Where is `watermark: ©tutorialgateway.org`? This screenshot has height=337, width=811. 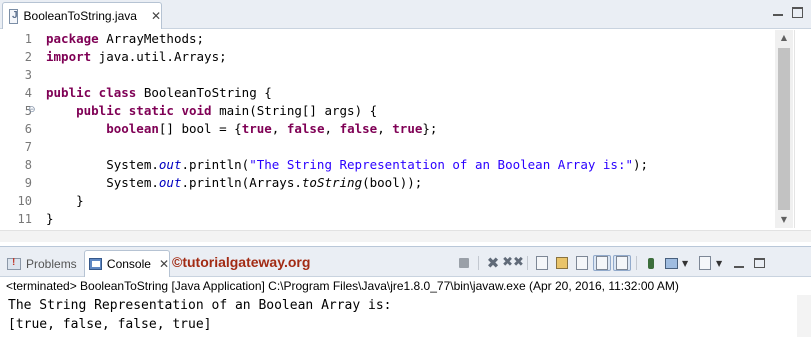
watermark: ©tutorialgateway.org is located at coordinates (241, 262).